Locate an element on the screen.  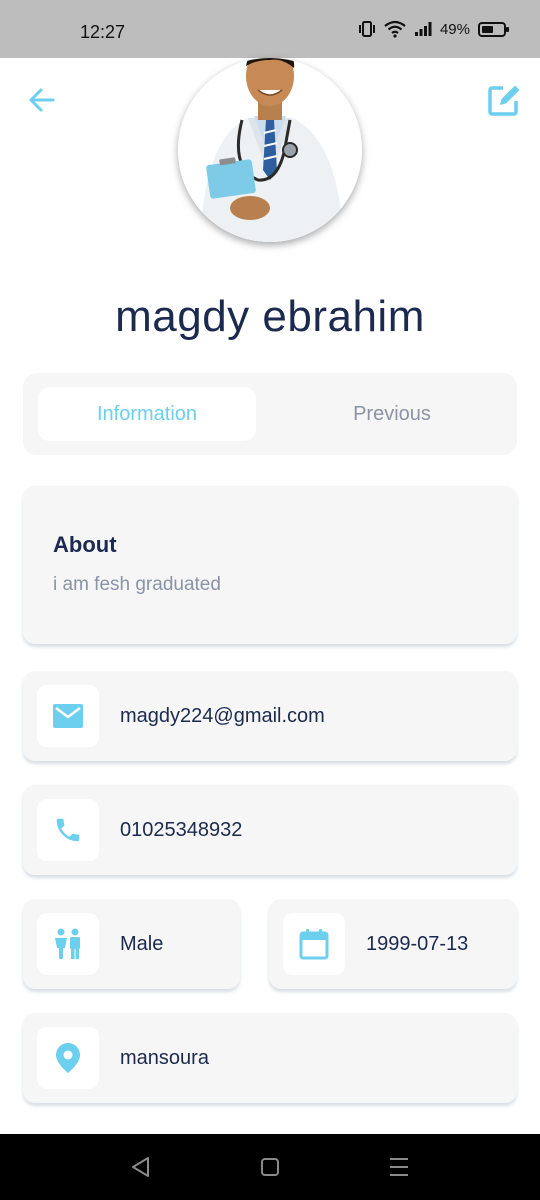
three-lines-menu-icon is located at coordinates (399, 1167).